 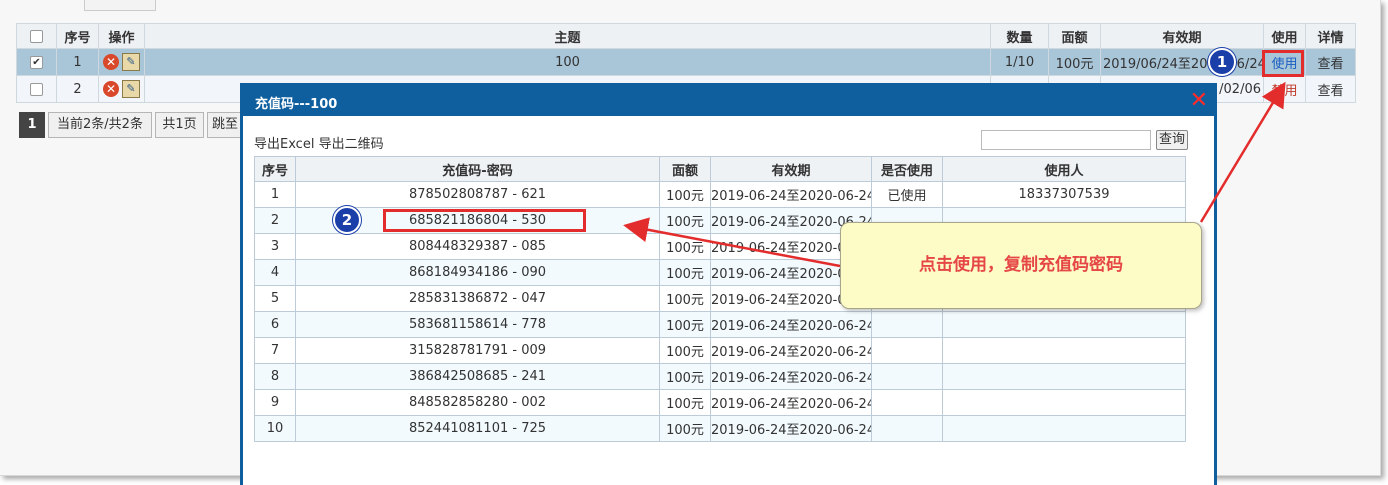 What do you see at coordinates (1222, 62) in the screenshot?
I see `step-1-badge: 1` at bounding box center [1222, 62].